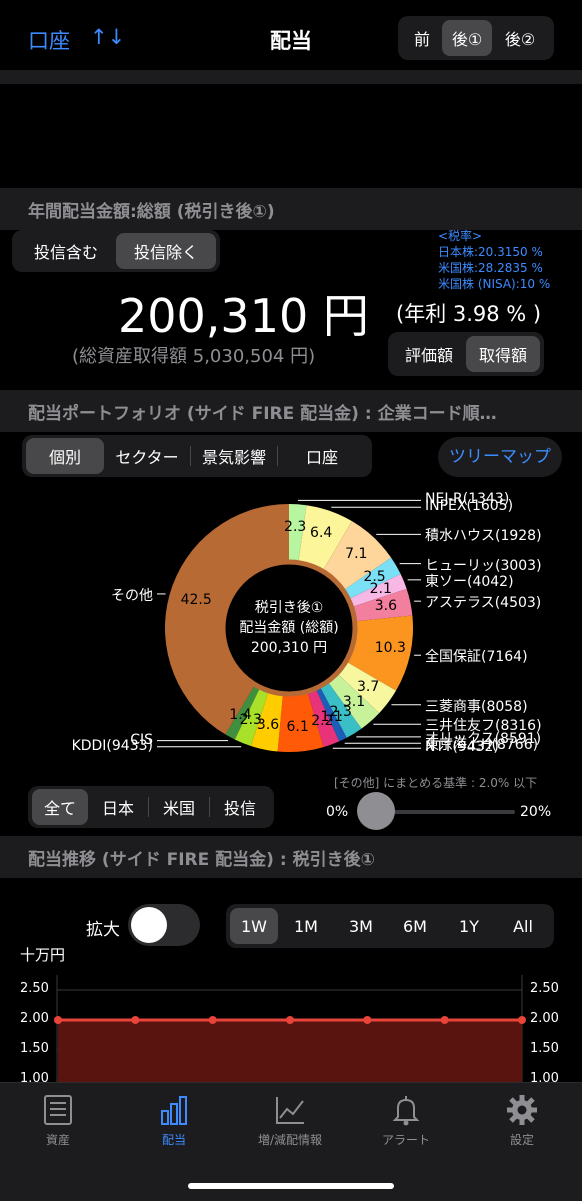  Describe the element at coordinates (476, 657) in the screenshot. I see `slice-label: 全国保証(7164)` at that location.